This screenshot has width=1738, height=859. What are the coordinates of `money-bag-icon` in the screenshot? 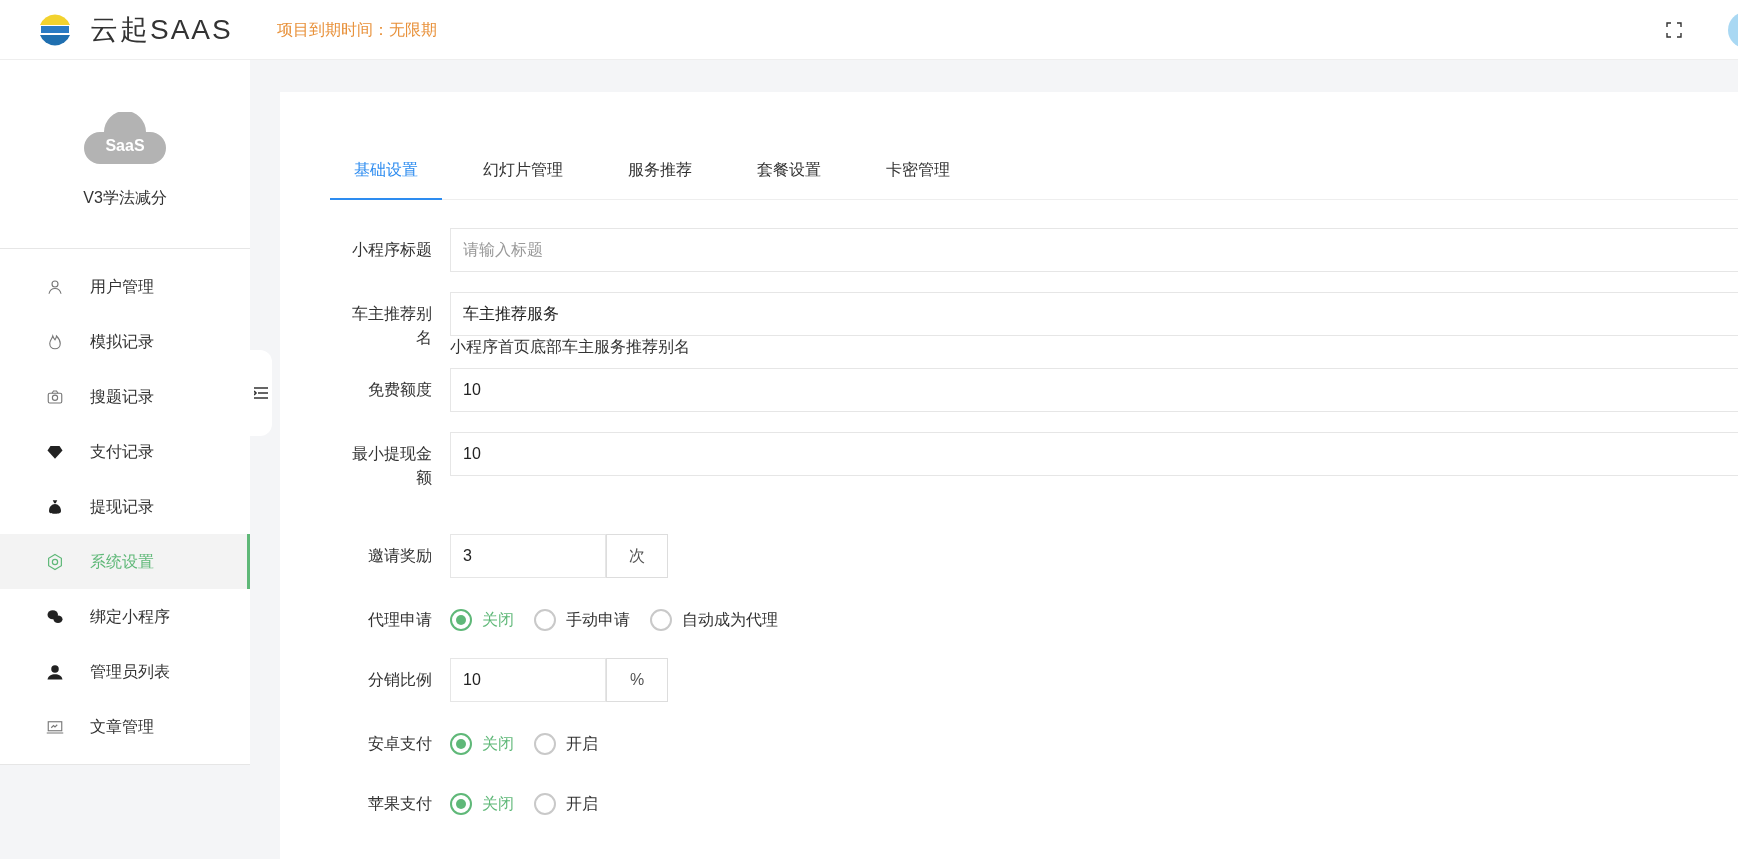 It's located at (55, 506).